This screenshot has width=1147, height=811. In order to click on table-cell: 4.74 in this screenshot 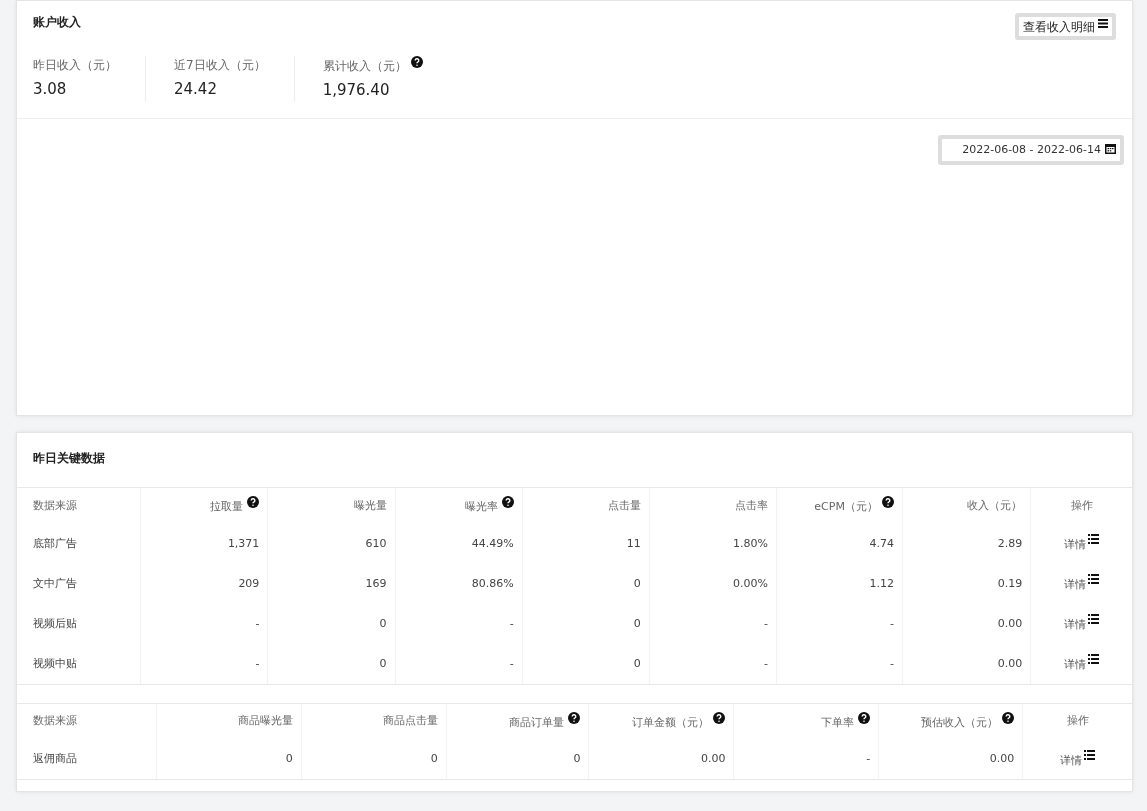, I will do `click(839, 543)`.